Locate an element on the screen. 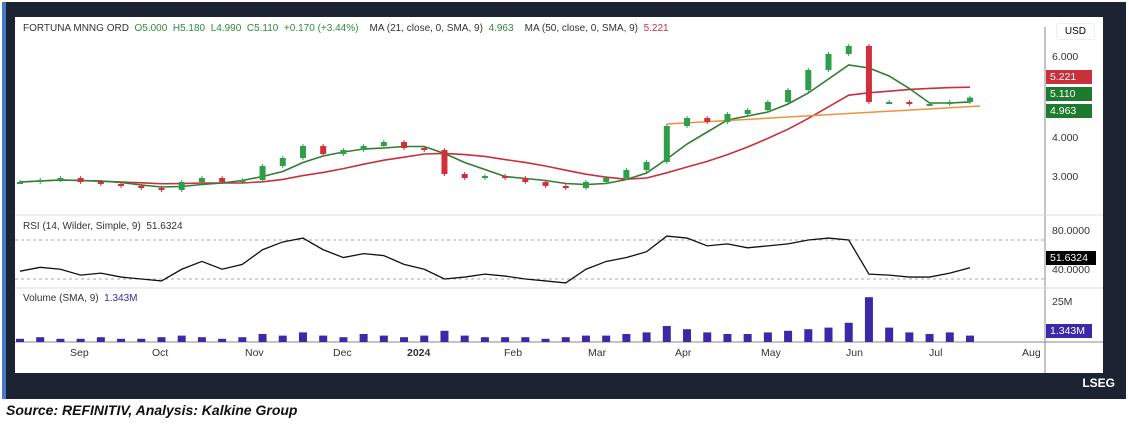  rsi-line is located at coordinates (495, 259).